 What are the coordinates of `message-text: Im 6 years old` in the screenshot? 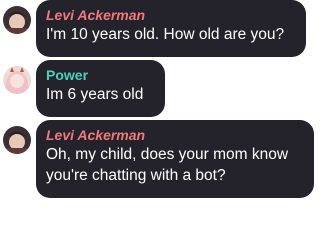 It's located at (95, 94).